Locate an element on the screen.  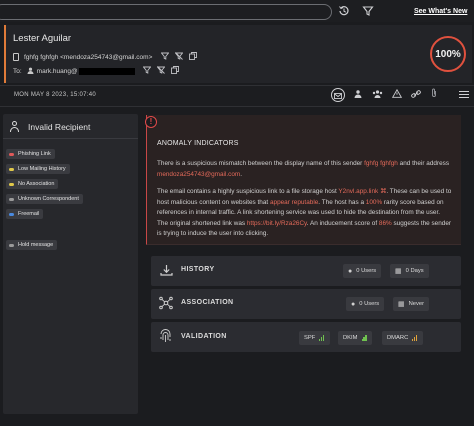
association-users-pill: ● 0 Users is located at coordinates (365, 304).